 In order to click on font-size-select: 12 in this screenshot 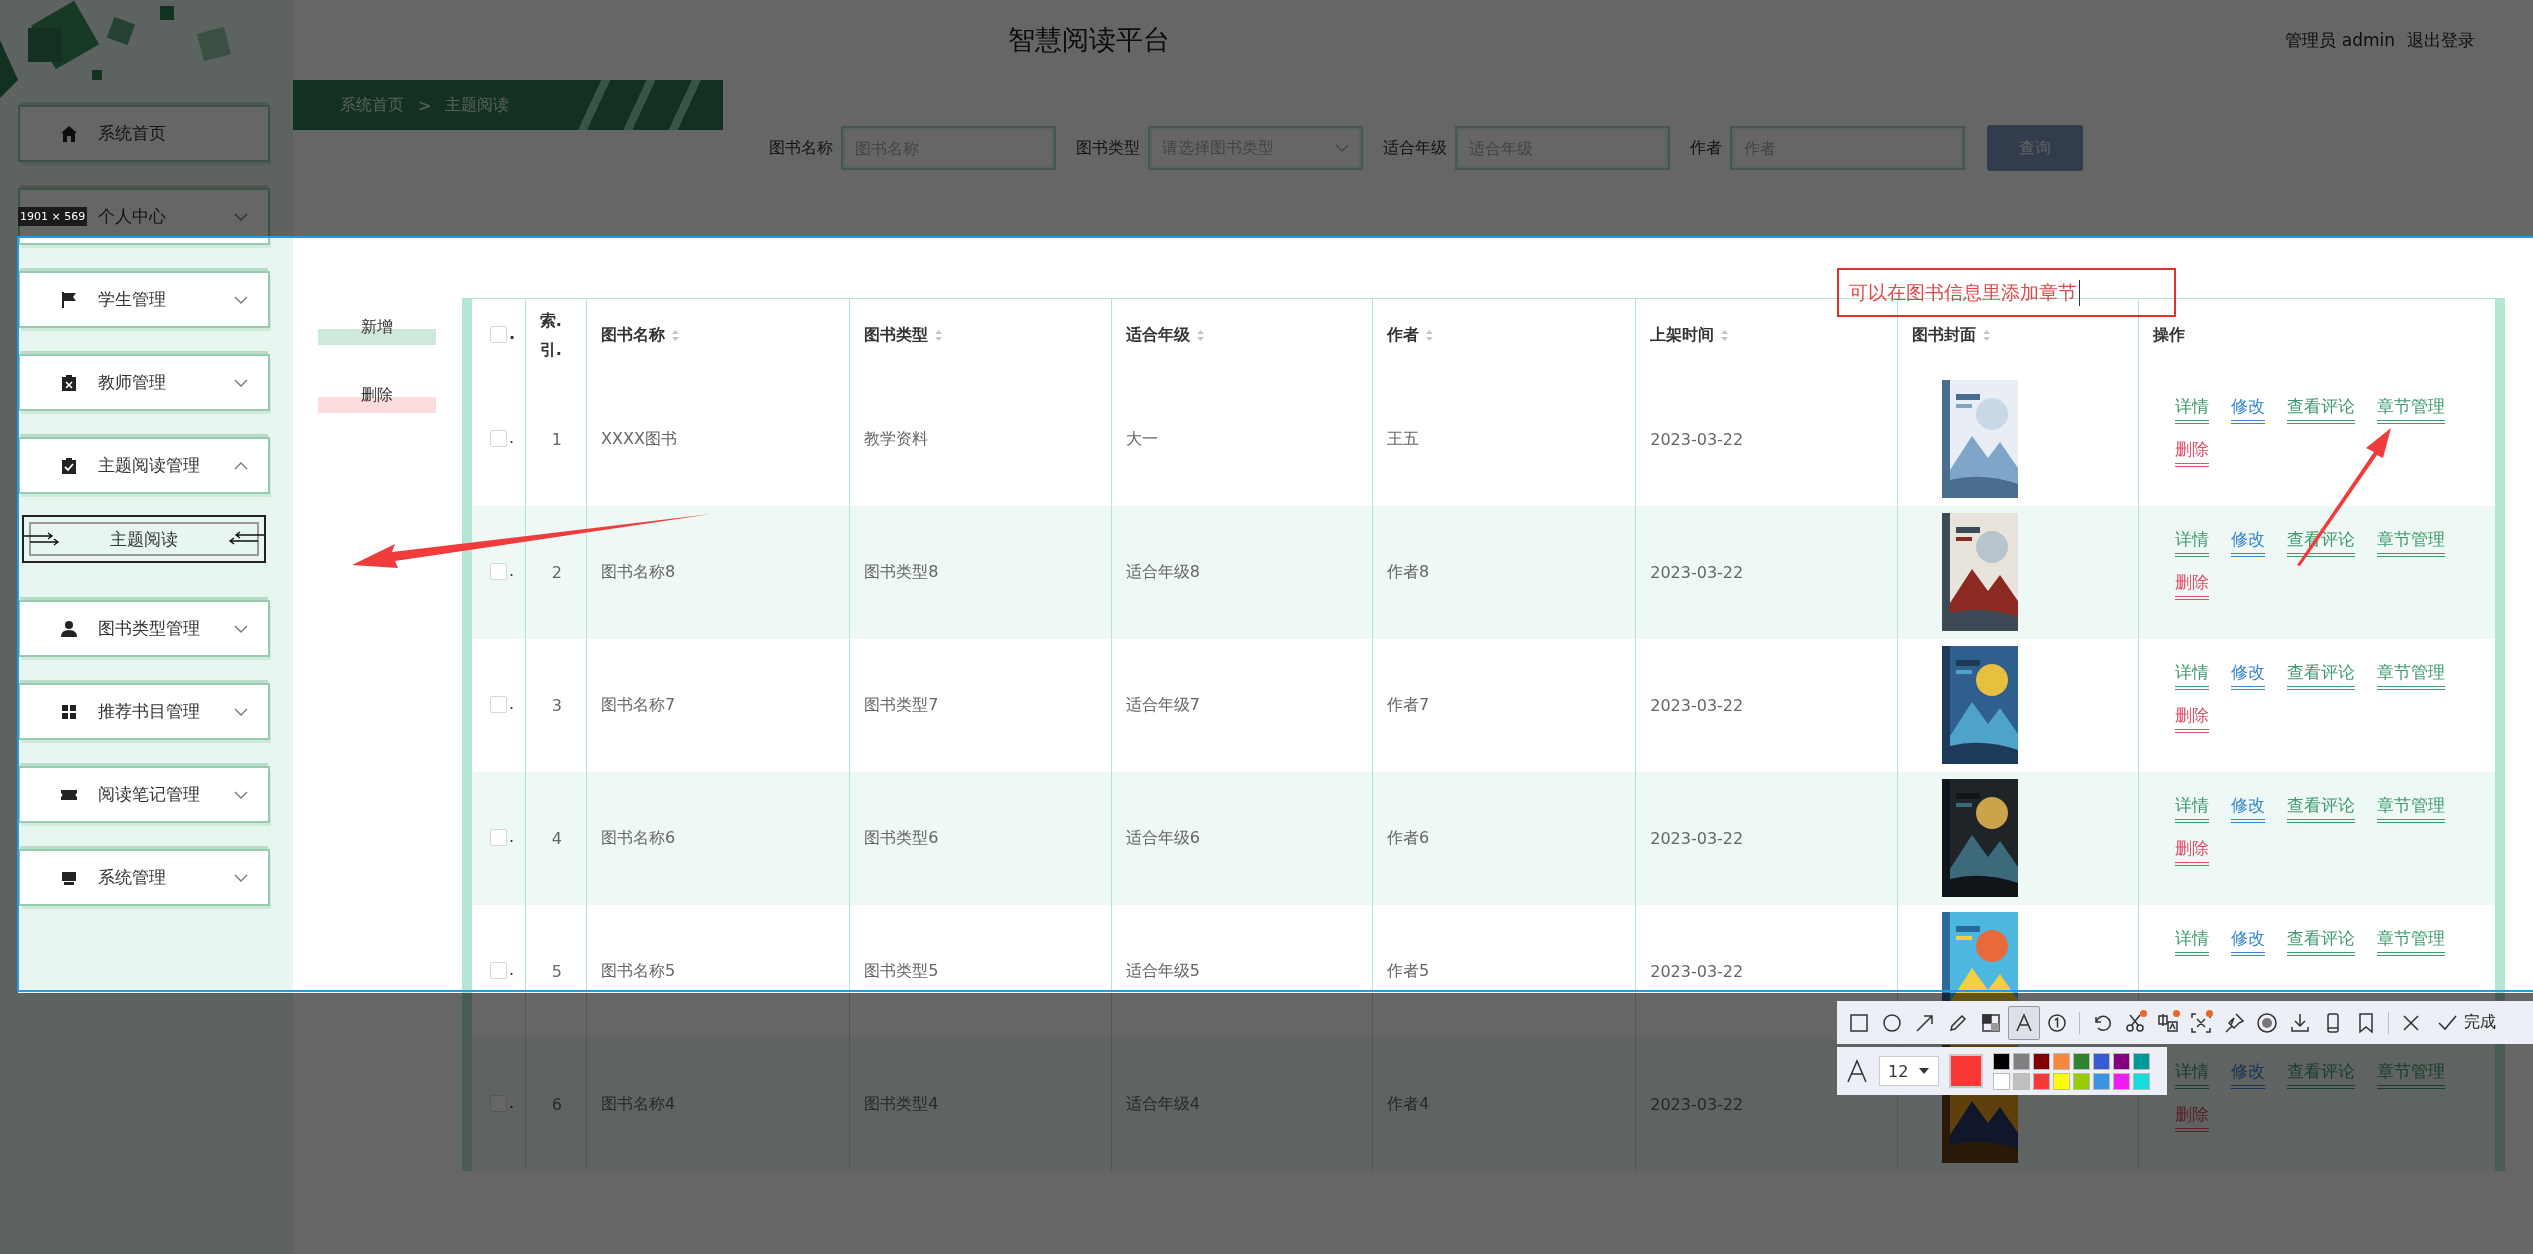, I will do `click(1909, 1071)`.